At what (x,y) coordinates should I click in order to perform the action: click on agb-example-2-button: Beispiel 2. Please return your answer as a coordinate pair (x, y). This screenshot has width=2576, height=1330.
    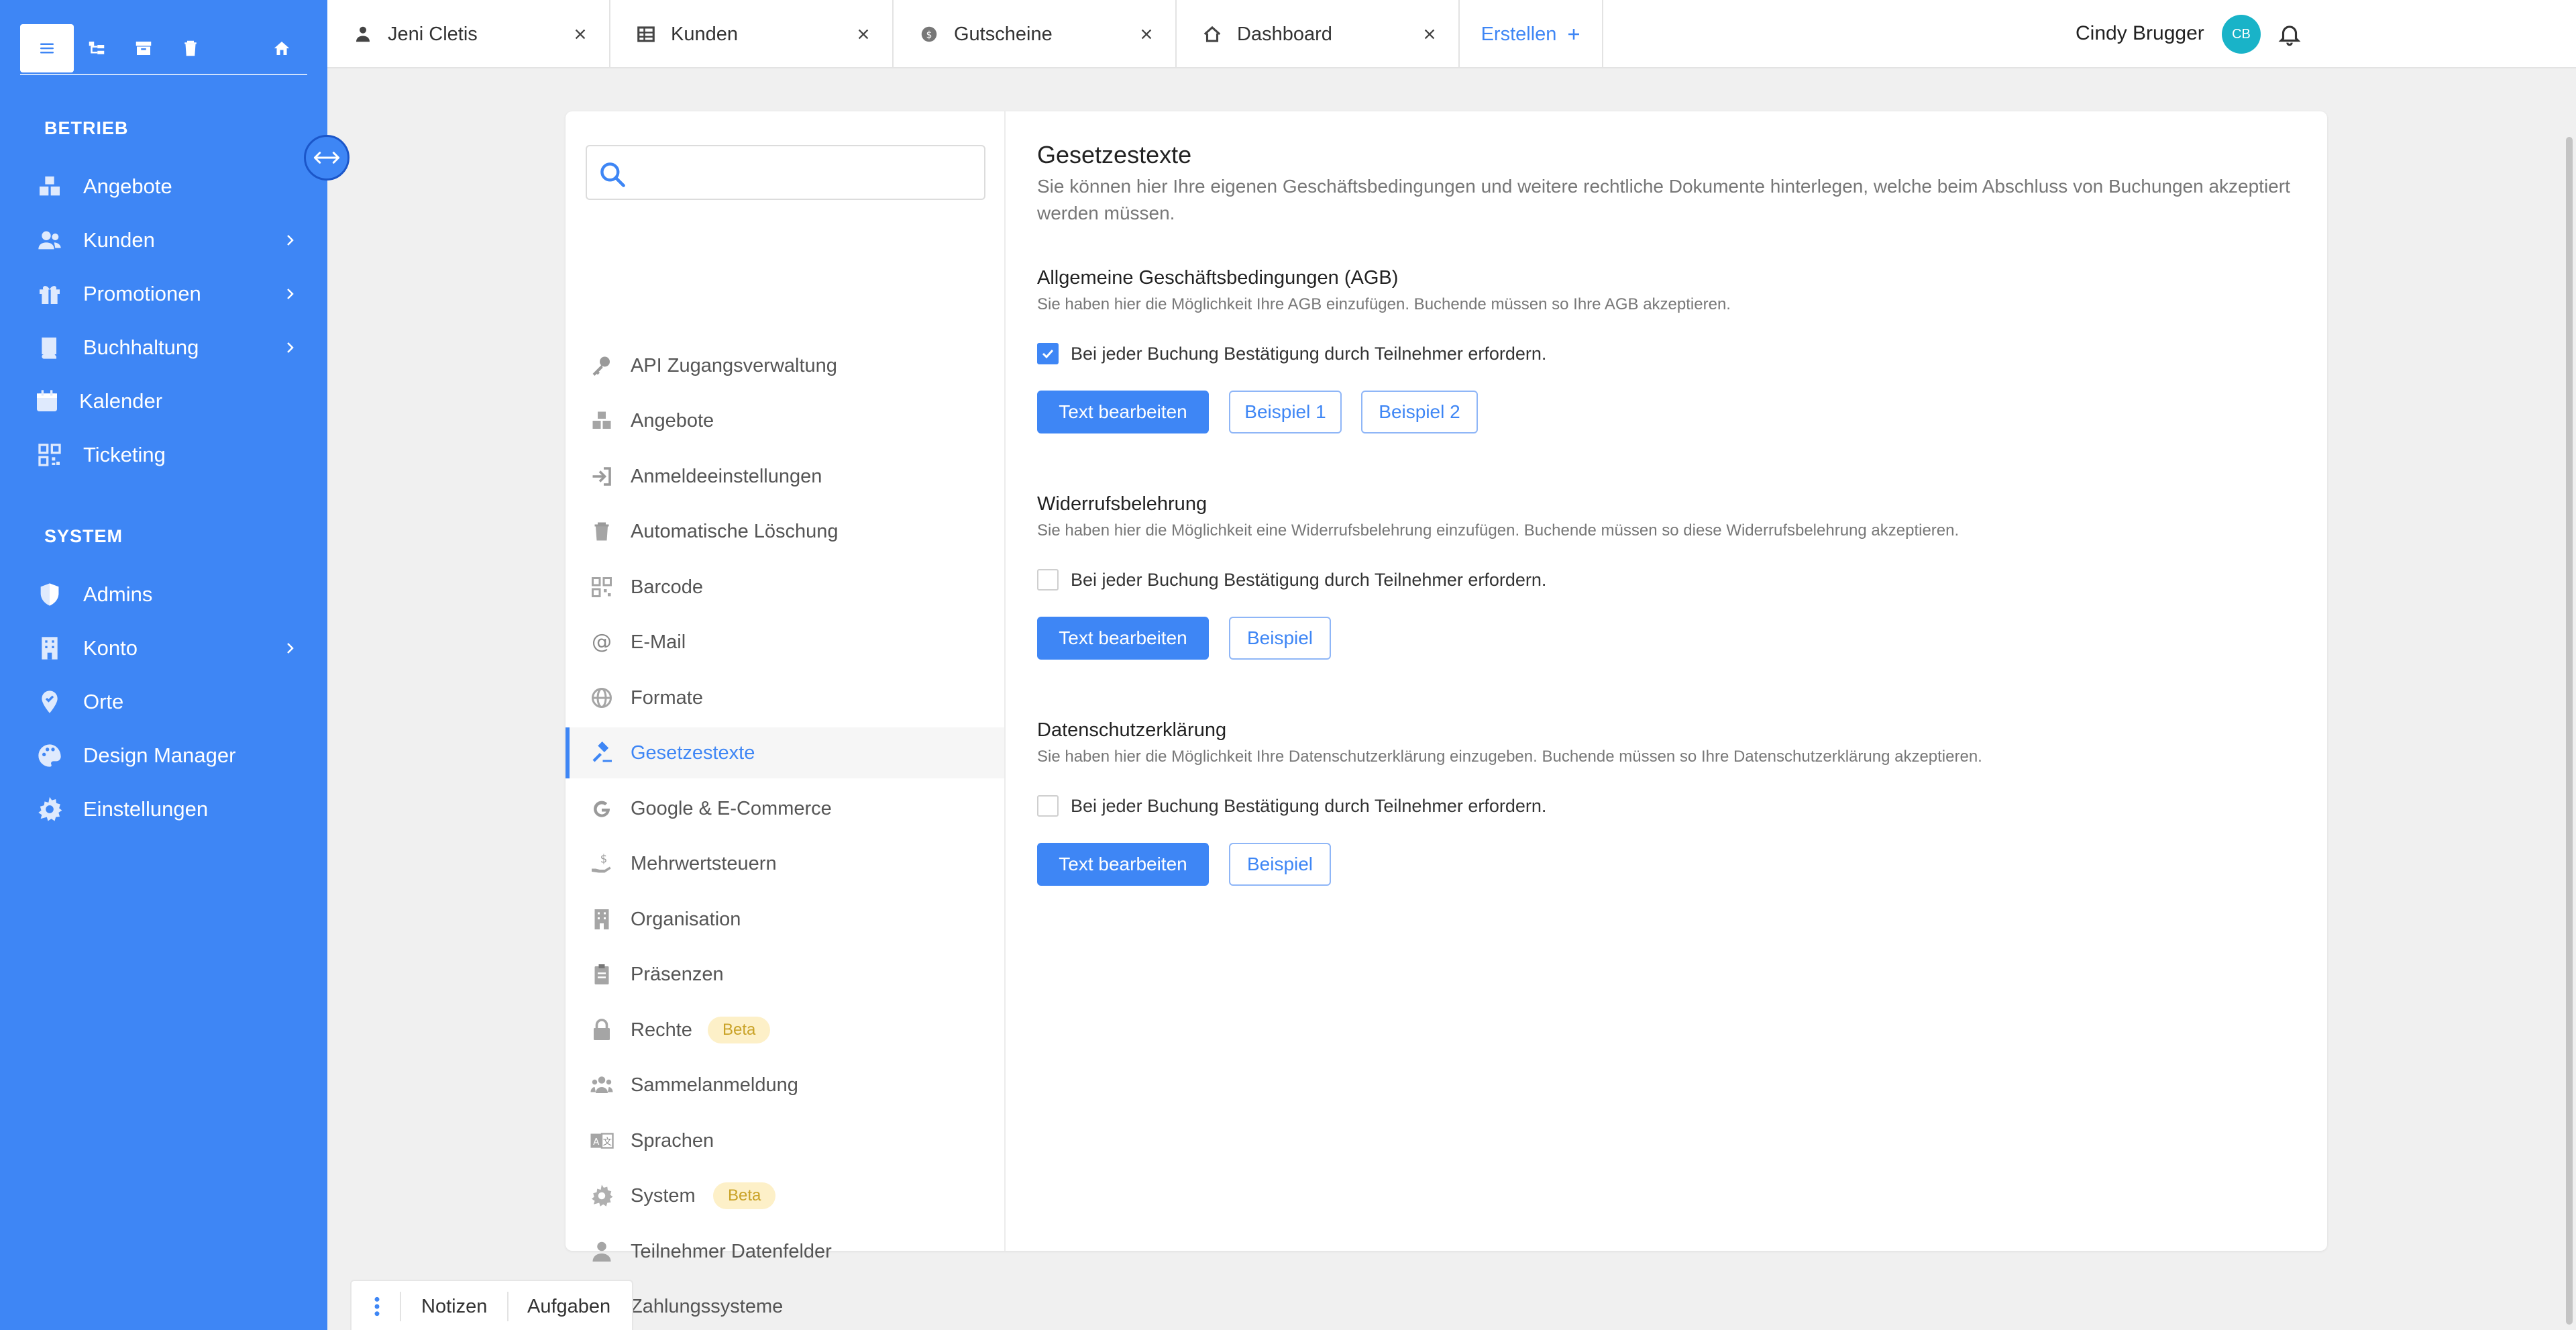
    Looking at the image, I should click on (1419, 412).